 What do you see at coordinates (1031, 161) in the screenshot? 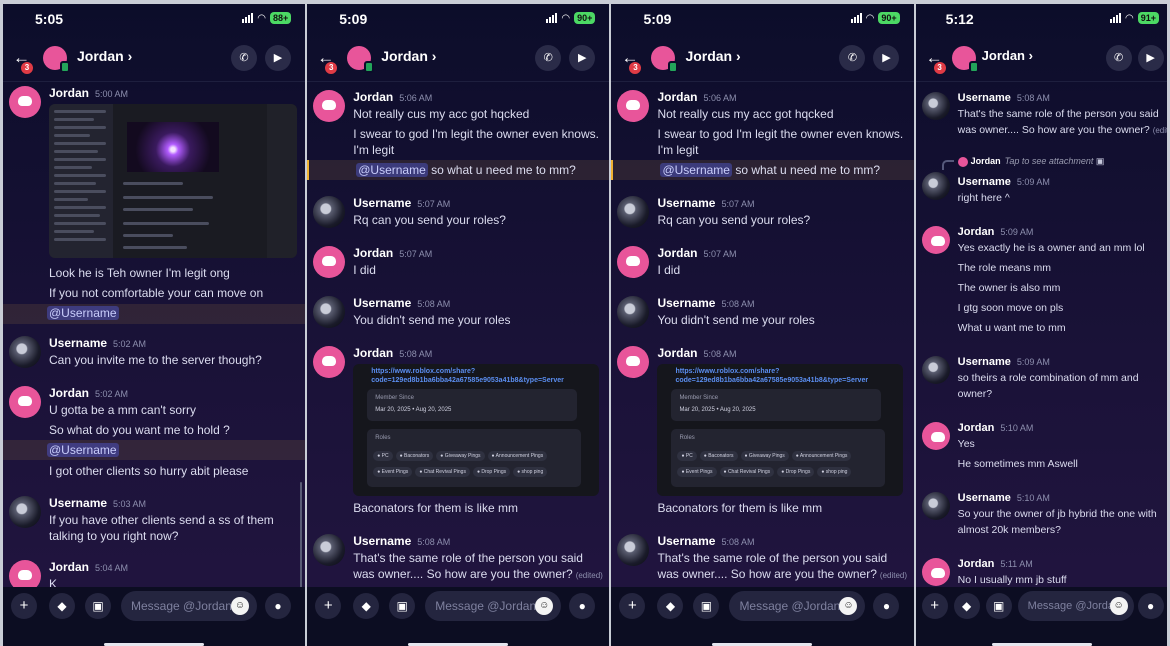
I see `reply-preview: Jordan Tap to see attachment ▣` at bounding box center [1031, 161].